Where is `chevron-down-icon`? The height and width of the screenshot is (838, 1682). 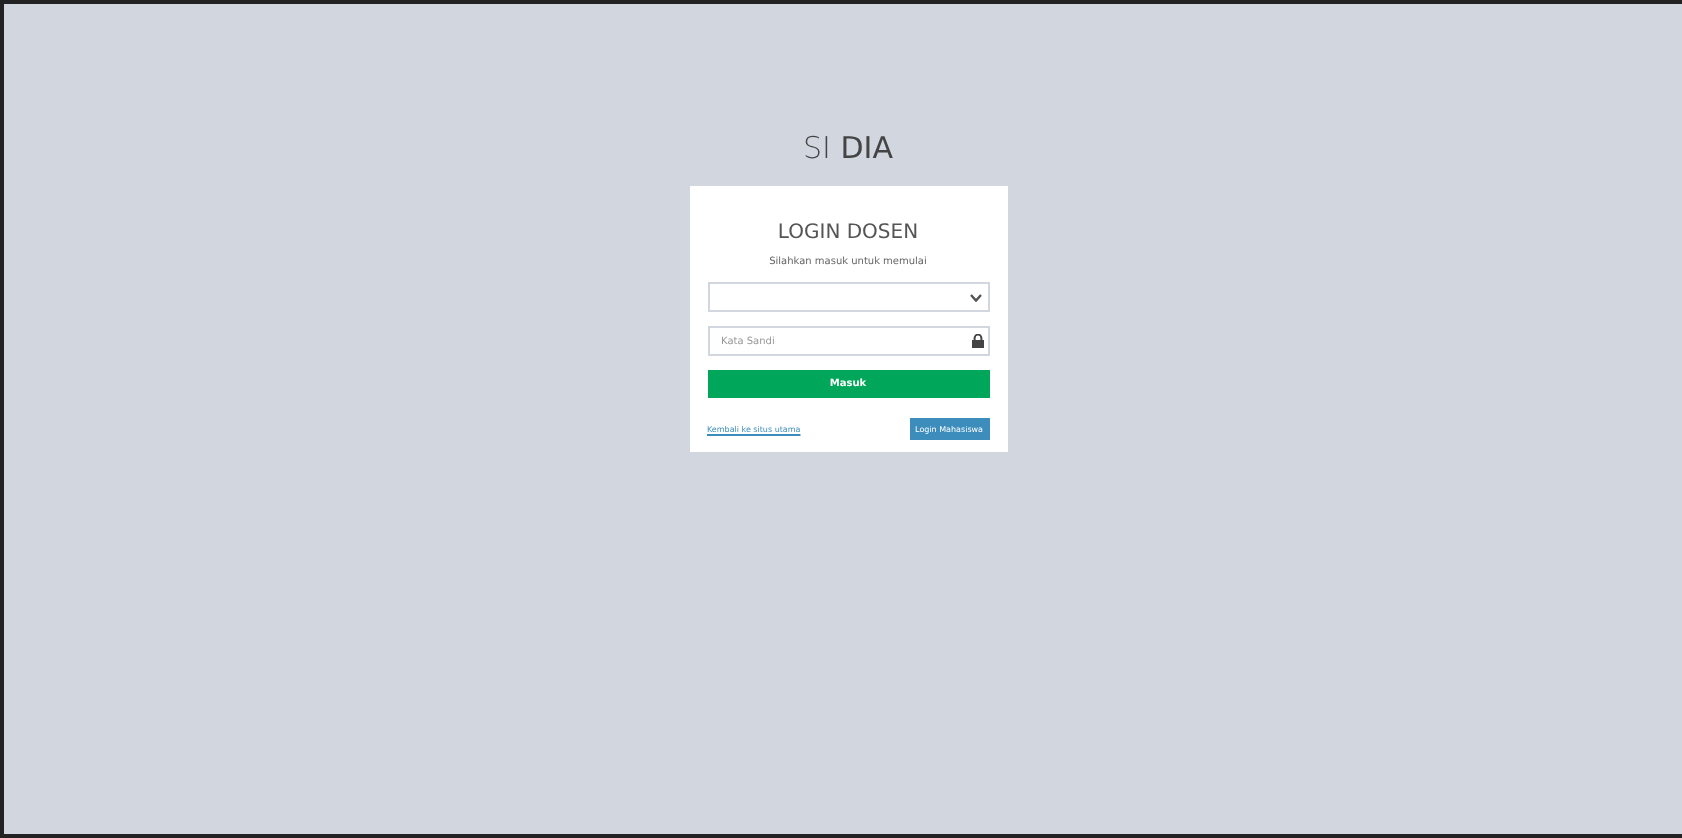 chevron-down-icon is located at coordinates (975, 297).